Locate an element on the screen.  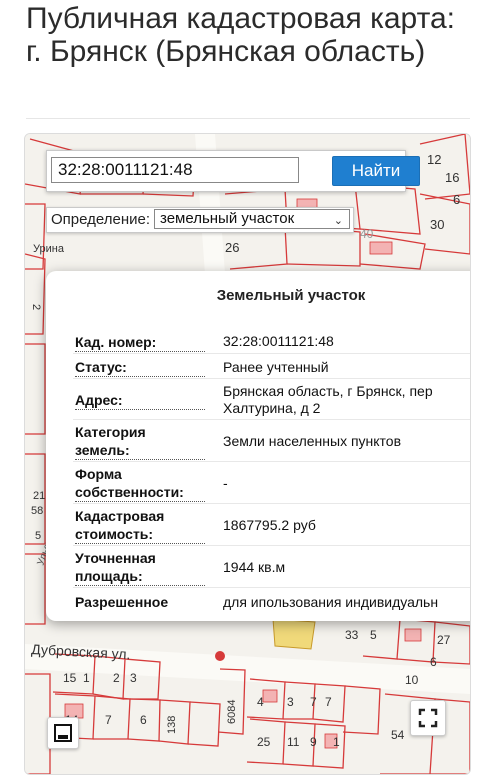
attr-label: собственности: is located at coordinates (140, 492).